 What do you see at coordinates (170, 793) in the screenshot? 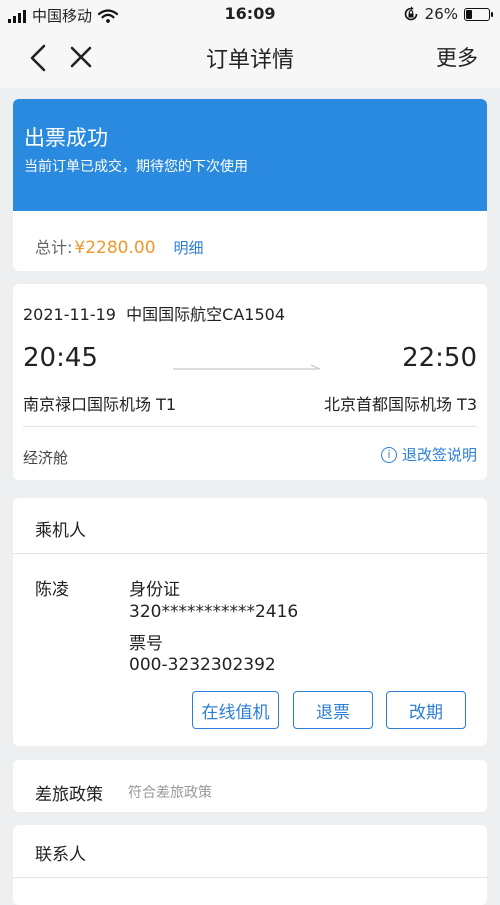
I see `travel-policy-value: 符合差旅政策` at bounding box center [170, 793].